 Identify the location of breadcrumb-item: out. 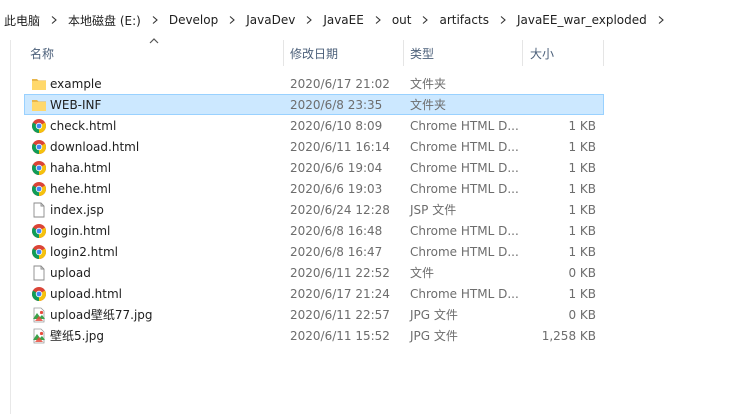
(402, 20).